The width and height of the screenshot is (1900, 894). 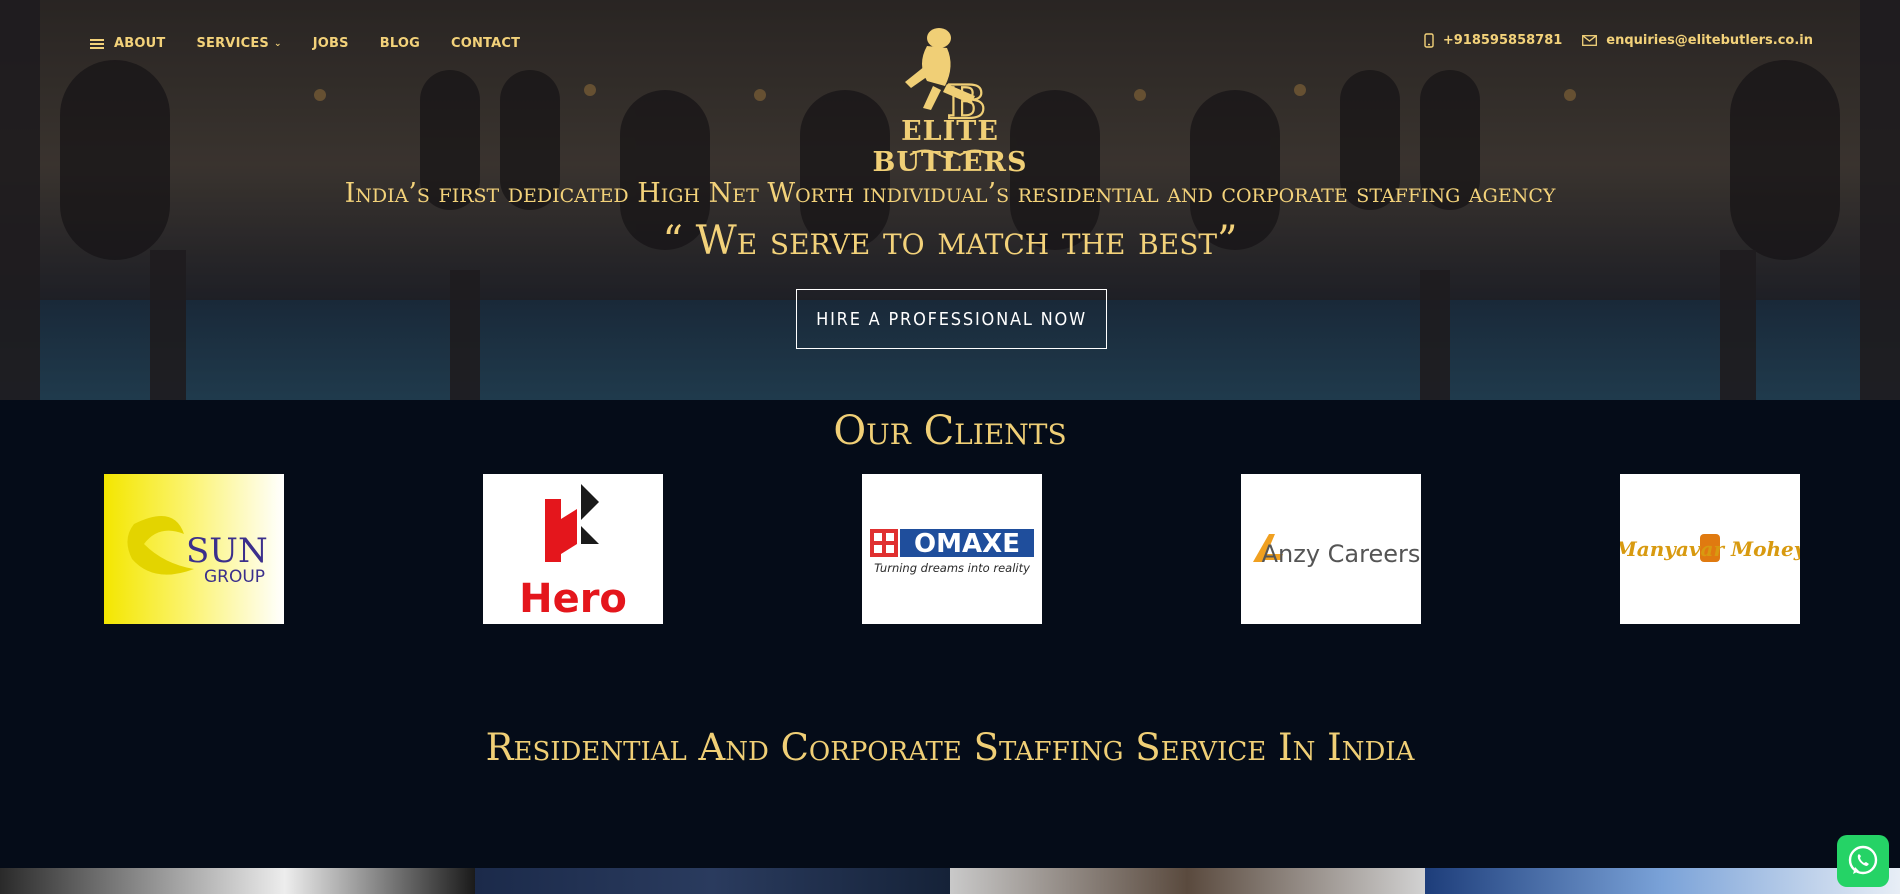 What do you see at coordinates (951, 319) in the screenshot?
I see `hire-professional-button: HIRE A PROFESSIONAL NOW` at bounding box center [951, 319].